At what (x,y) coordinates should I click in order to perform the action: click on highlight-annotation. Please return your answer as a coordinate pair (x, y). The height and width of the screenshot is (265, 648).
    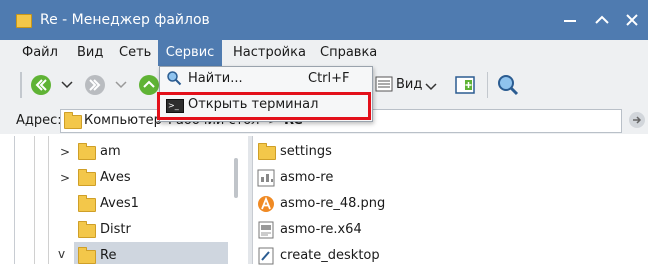
    Looking at the image, I should click on (264, 106).